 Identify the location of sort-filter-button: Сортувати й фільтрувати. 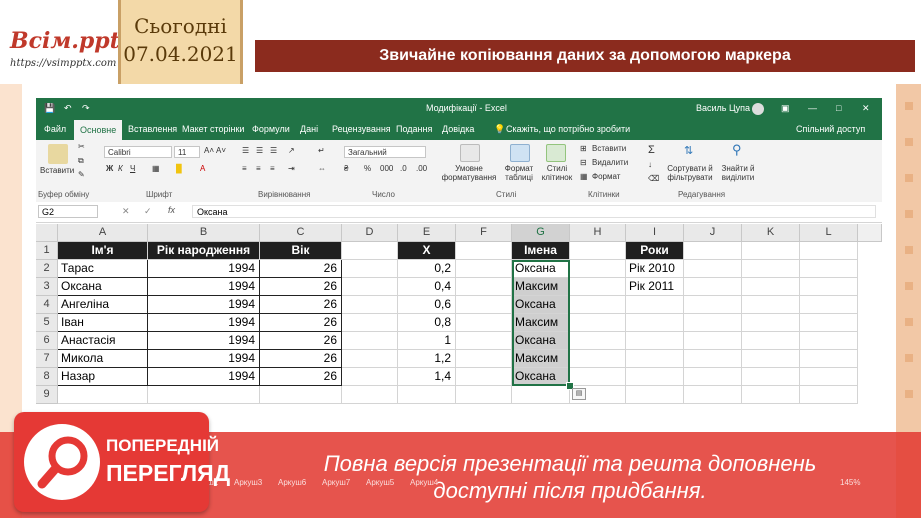
(690, 173).